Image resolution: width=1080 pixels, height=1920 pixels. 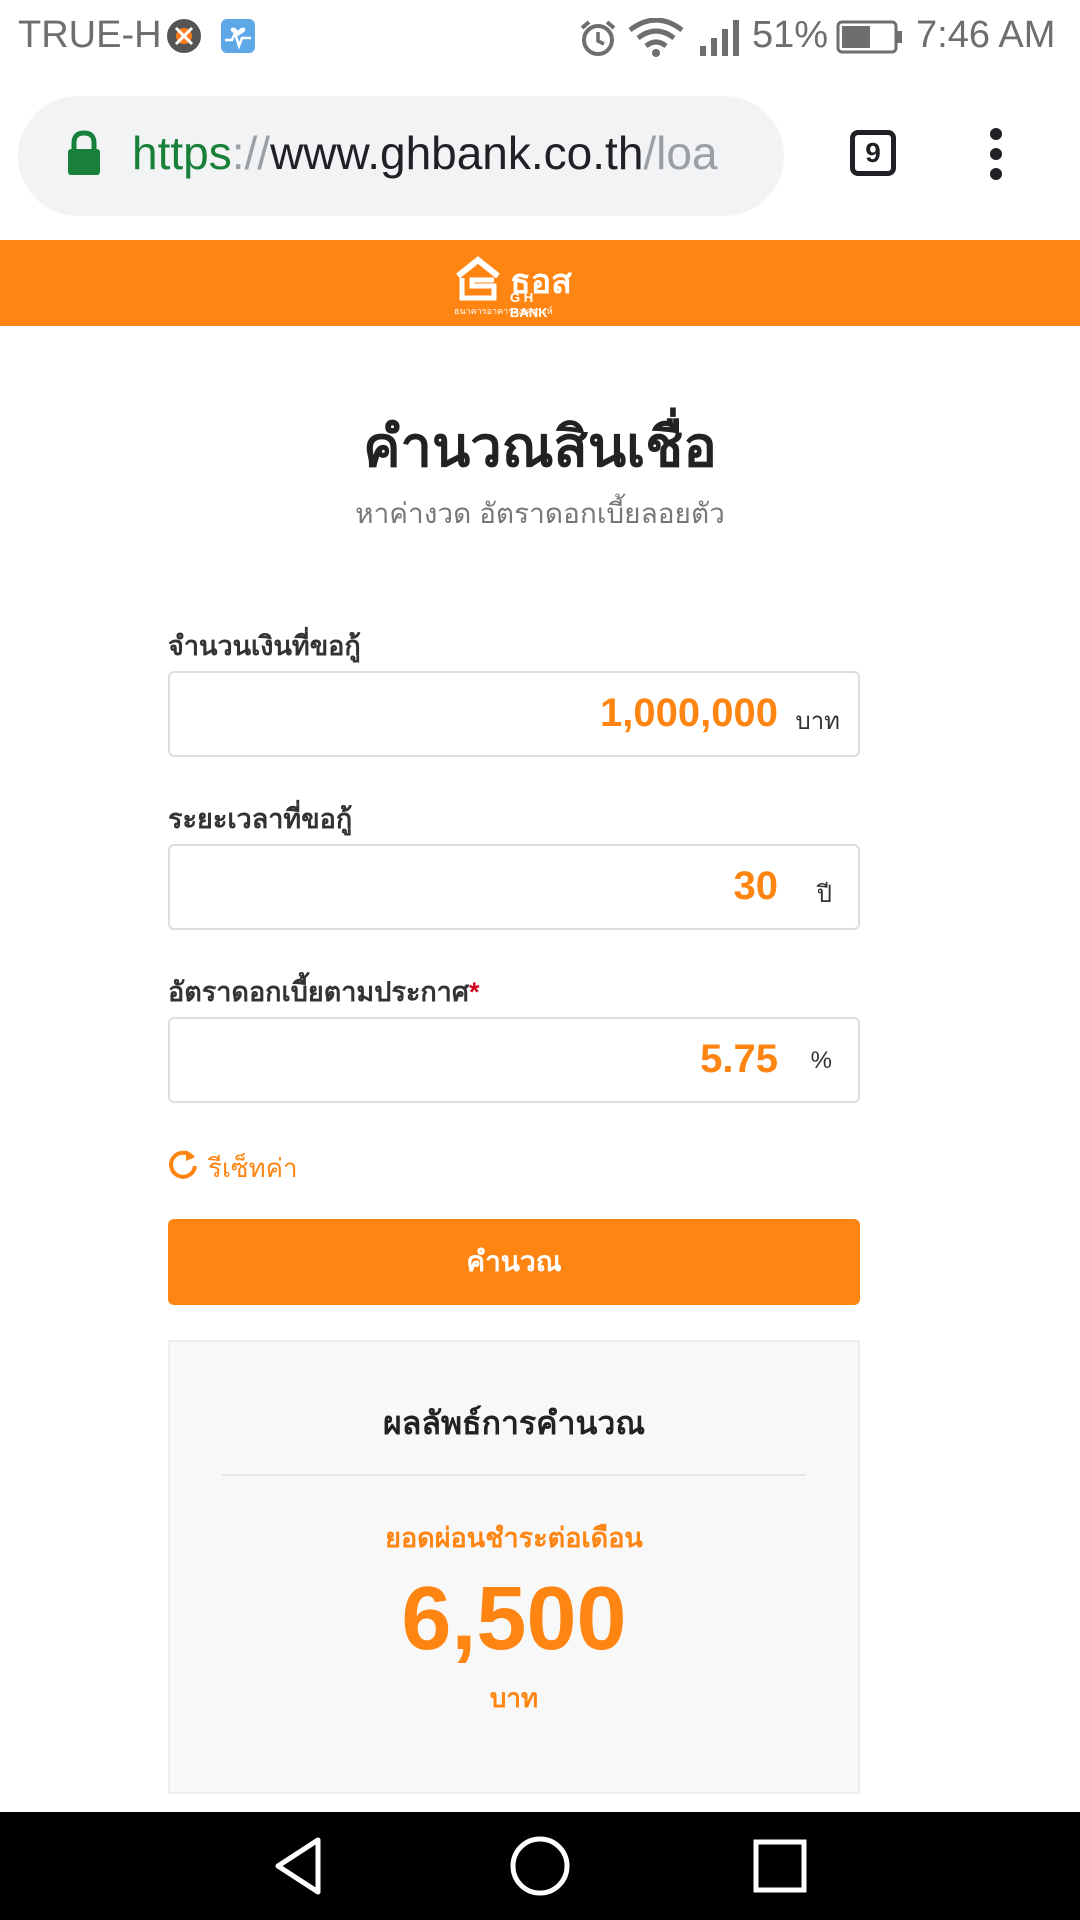 I want to click on interest-rate-label-text: อัตราดอกเบี้ยตามประกาศ, so click(x=318, y=992).